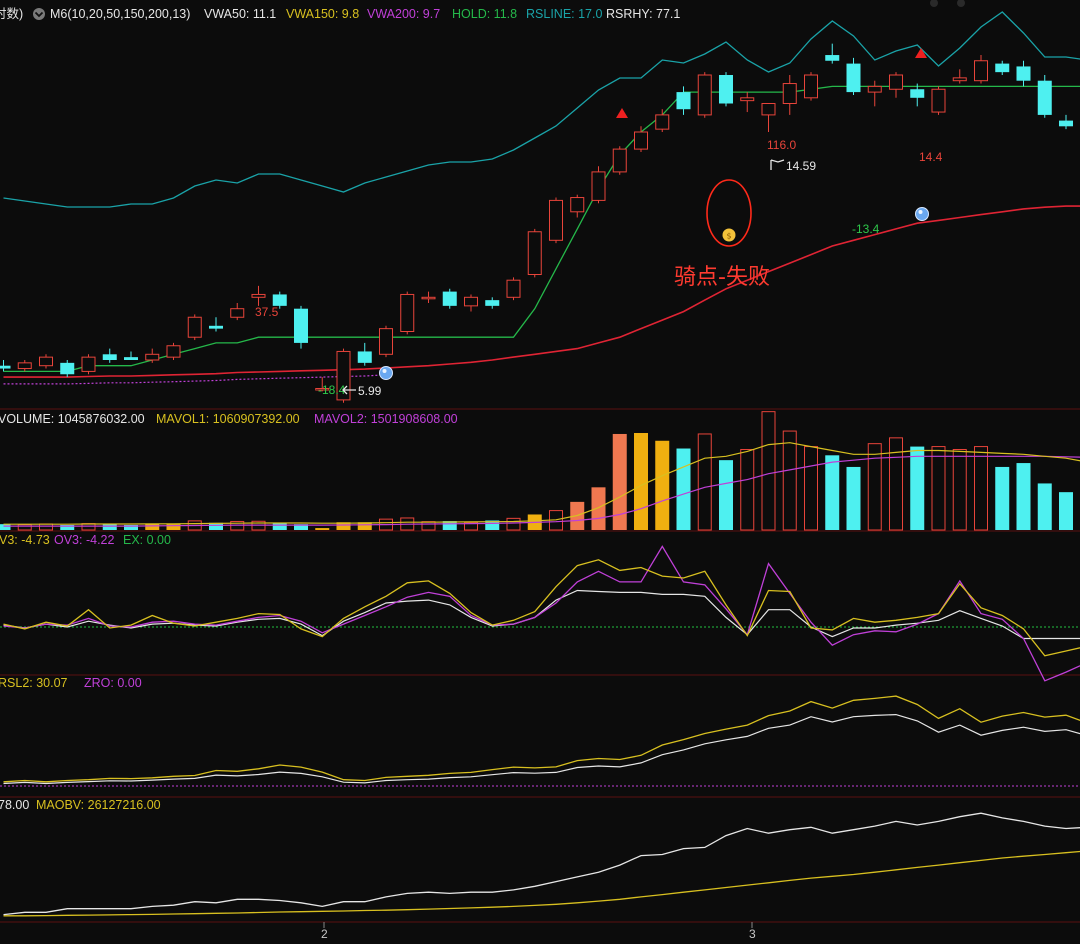 Image resolution: width=1080 pixels, height=944 pixels. I want to click on legend-v3: V3: -4.73, so click(25, 540).